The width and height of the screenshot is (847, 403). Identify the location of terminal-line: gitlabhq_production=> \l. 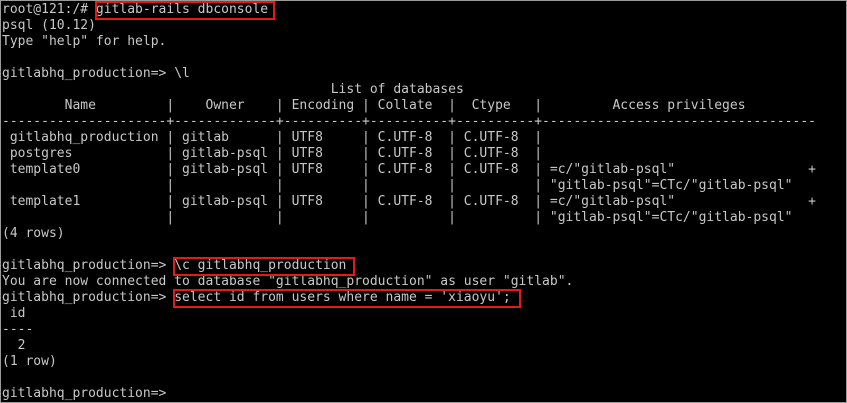
(96, 74).